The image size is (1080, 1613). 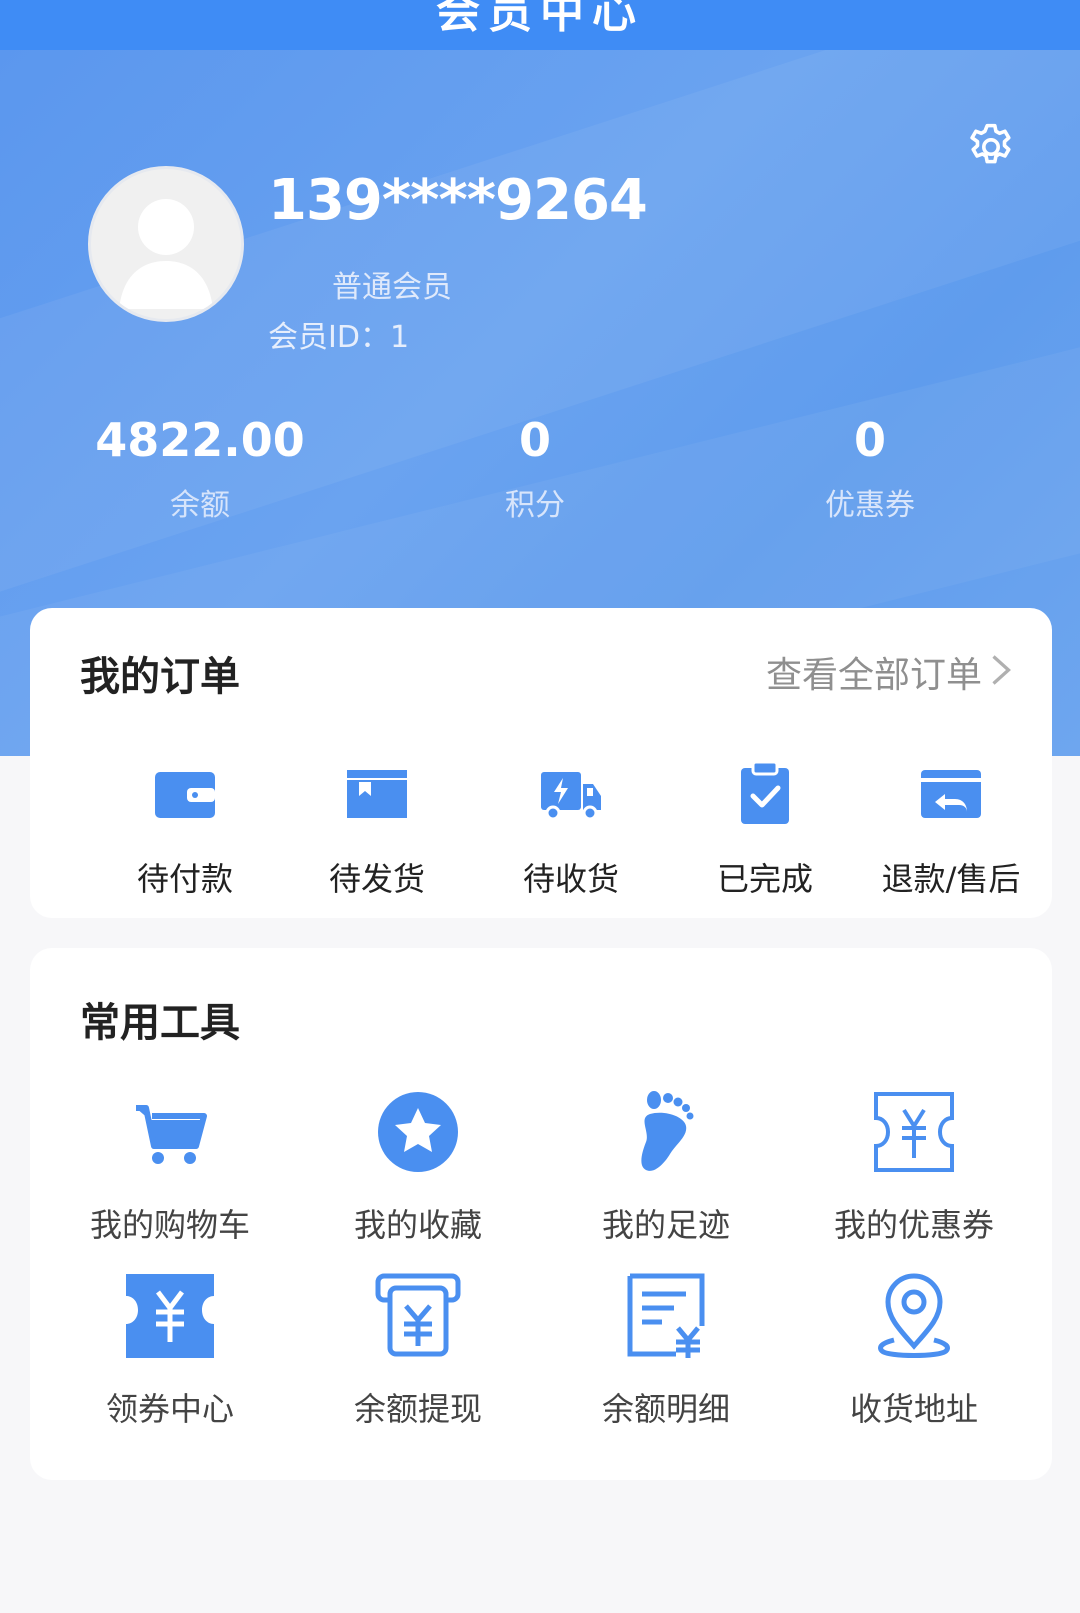 What do you see at coordinates (951, 829) in the screenshot?
I see `order-refund: 退款/售后` at bounding box center [951, 829].